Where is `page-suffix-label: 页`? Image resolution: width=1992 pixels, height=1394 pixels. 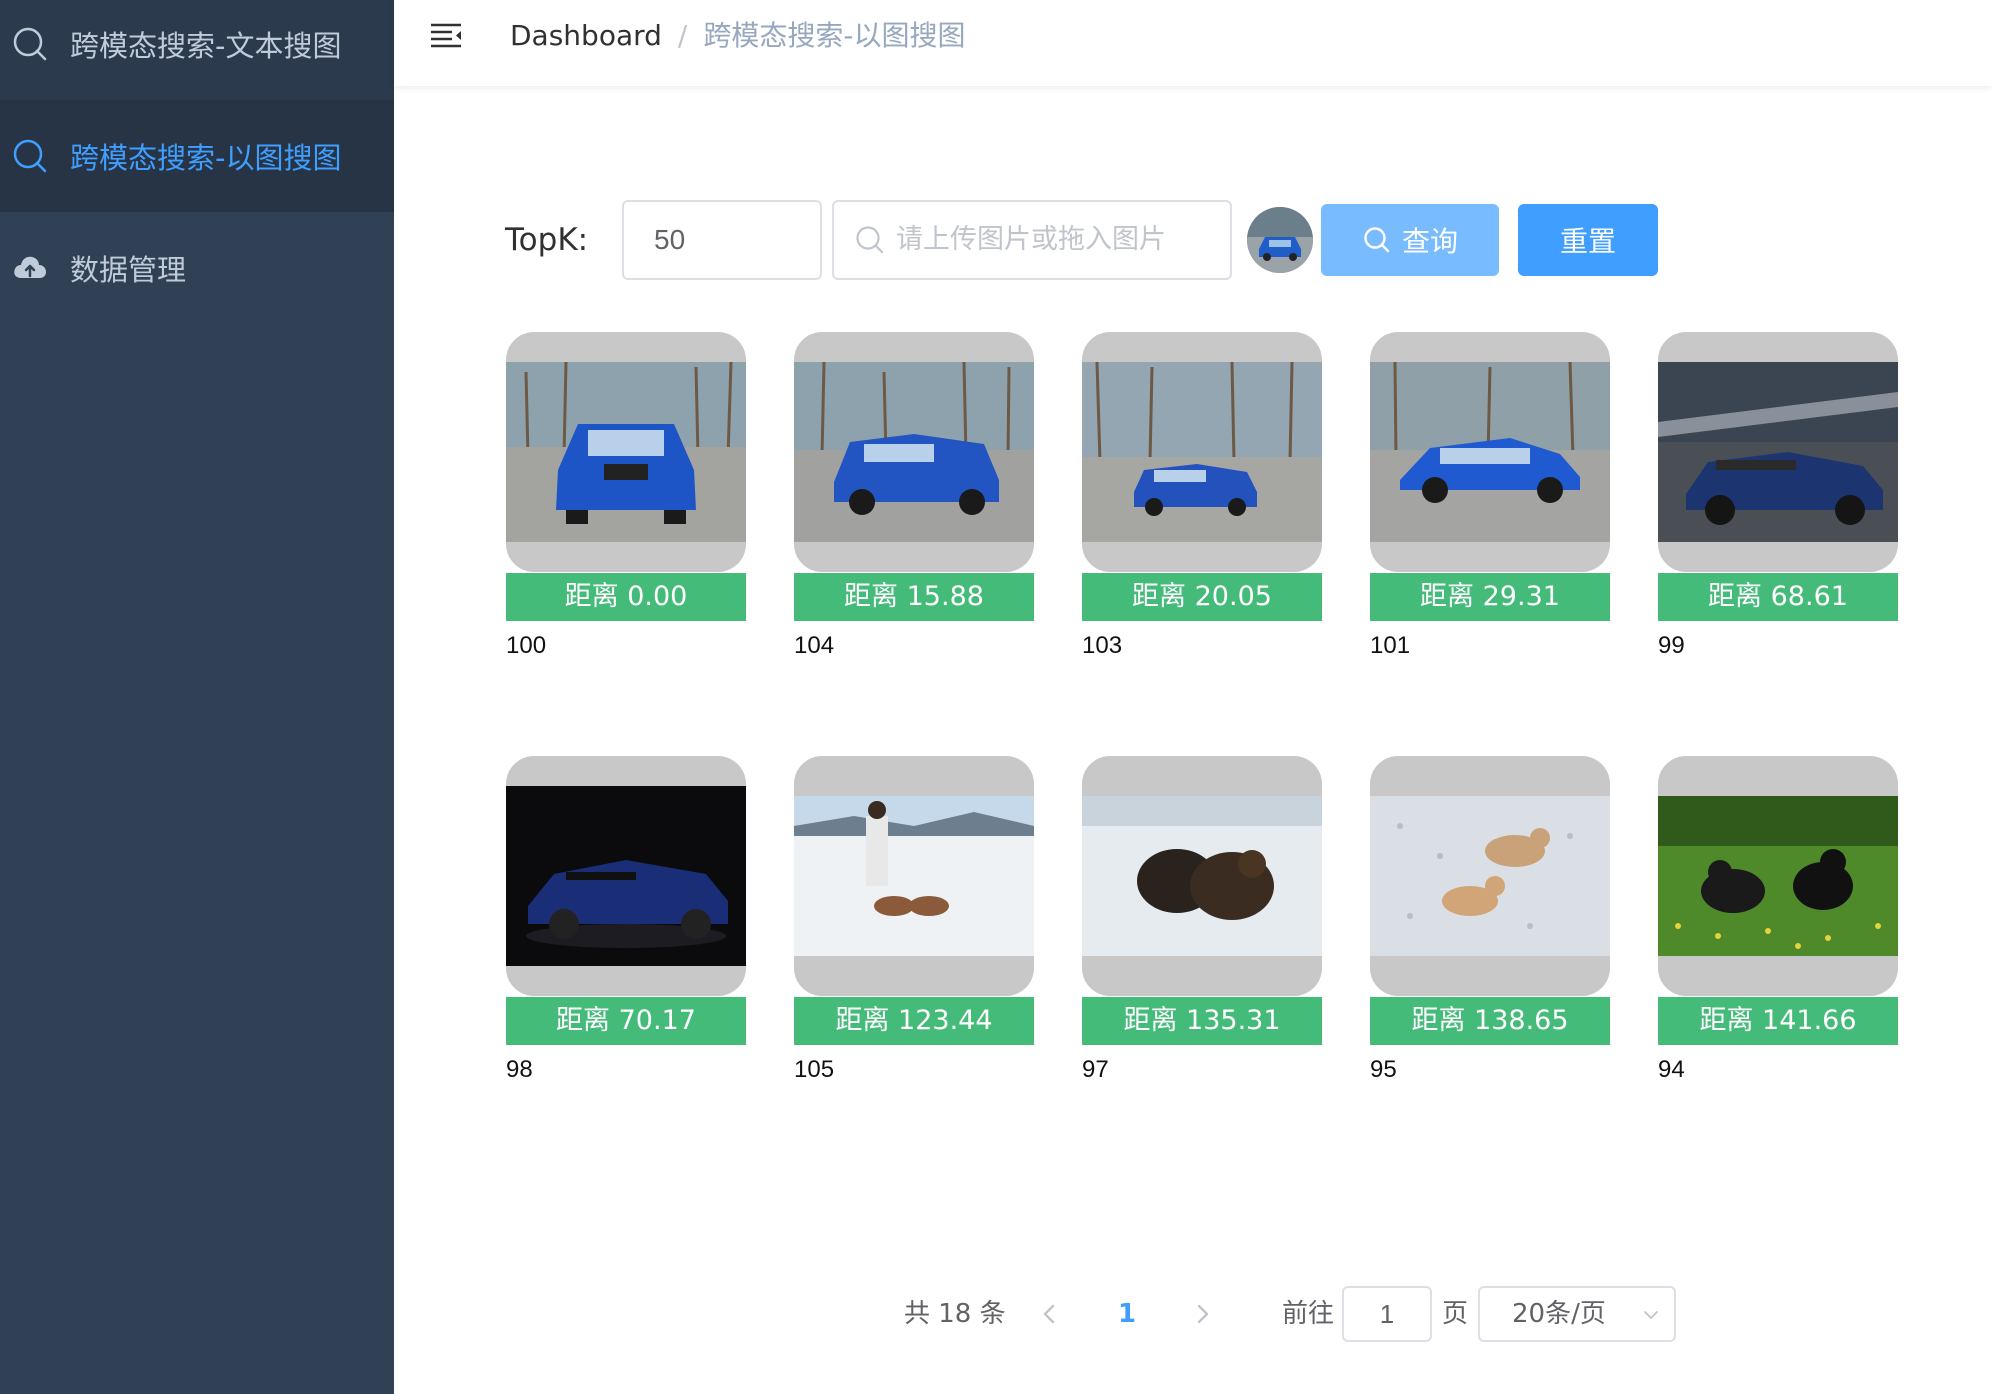 page-suffix-label: 页 is located at coordinates (1455, 1314).